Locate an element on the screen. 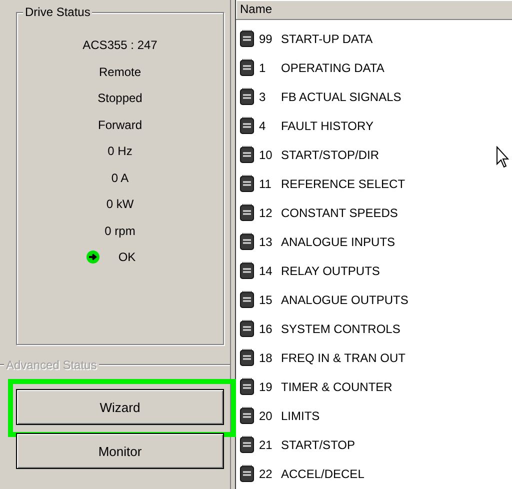 The image size is (512, 489). group-number: 19 is located at coordinates (268, 387).